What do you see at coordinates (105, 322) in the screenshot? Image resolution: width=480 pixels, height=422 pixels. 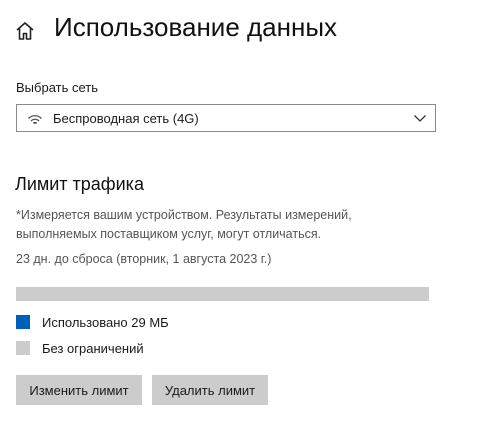 I see `legend-used-label: Использовано 29 МБ` at bounding box center [105, 322].